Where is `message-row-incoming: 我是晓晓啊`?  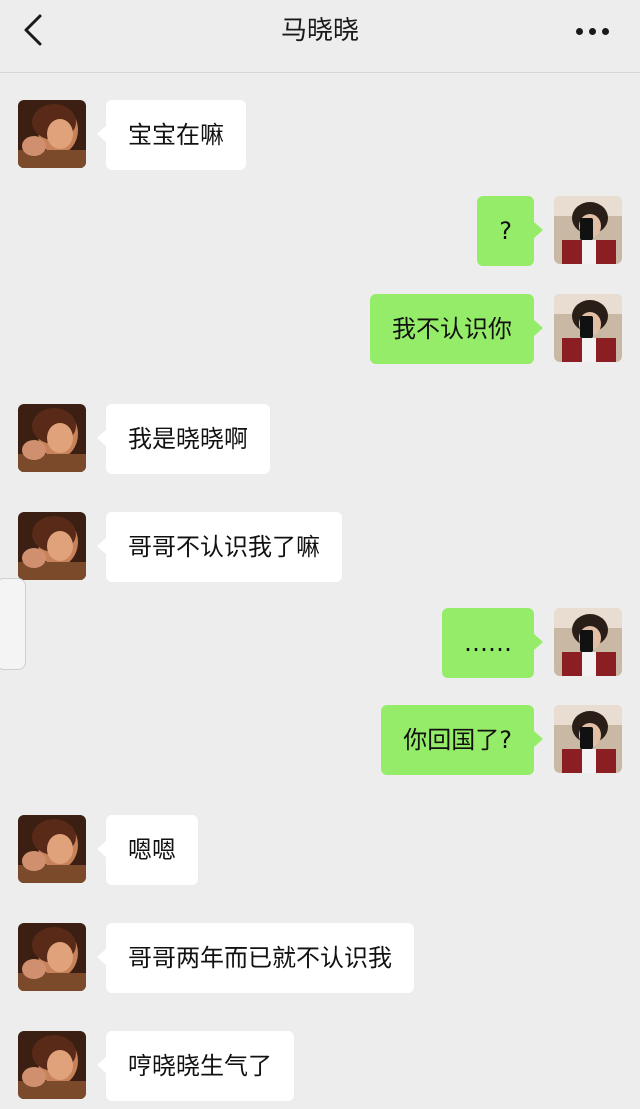
message-row-incoming: 我是晓晓啊 is located at coordinates (320, 439).